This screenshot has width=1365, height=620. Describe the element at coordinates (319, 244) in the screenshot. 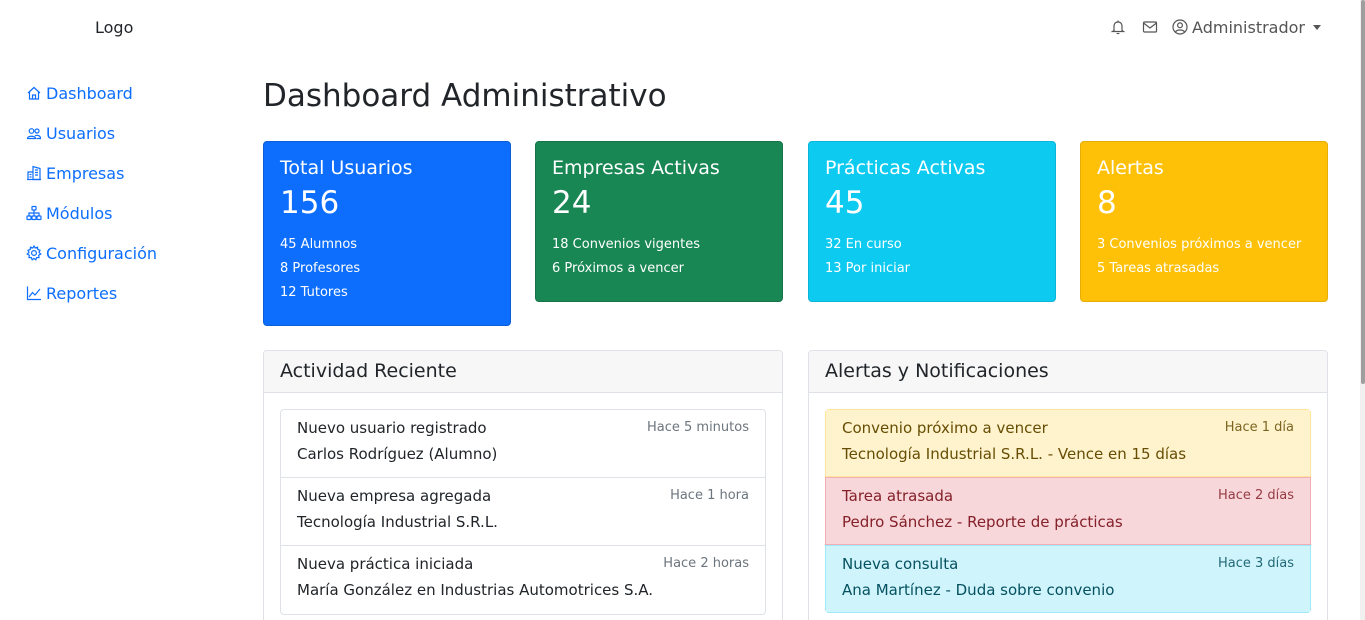

I see `stat-card-detail: 45 Alumnos` at that location.